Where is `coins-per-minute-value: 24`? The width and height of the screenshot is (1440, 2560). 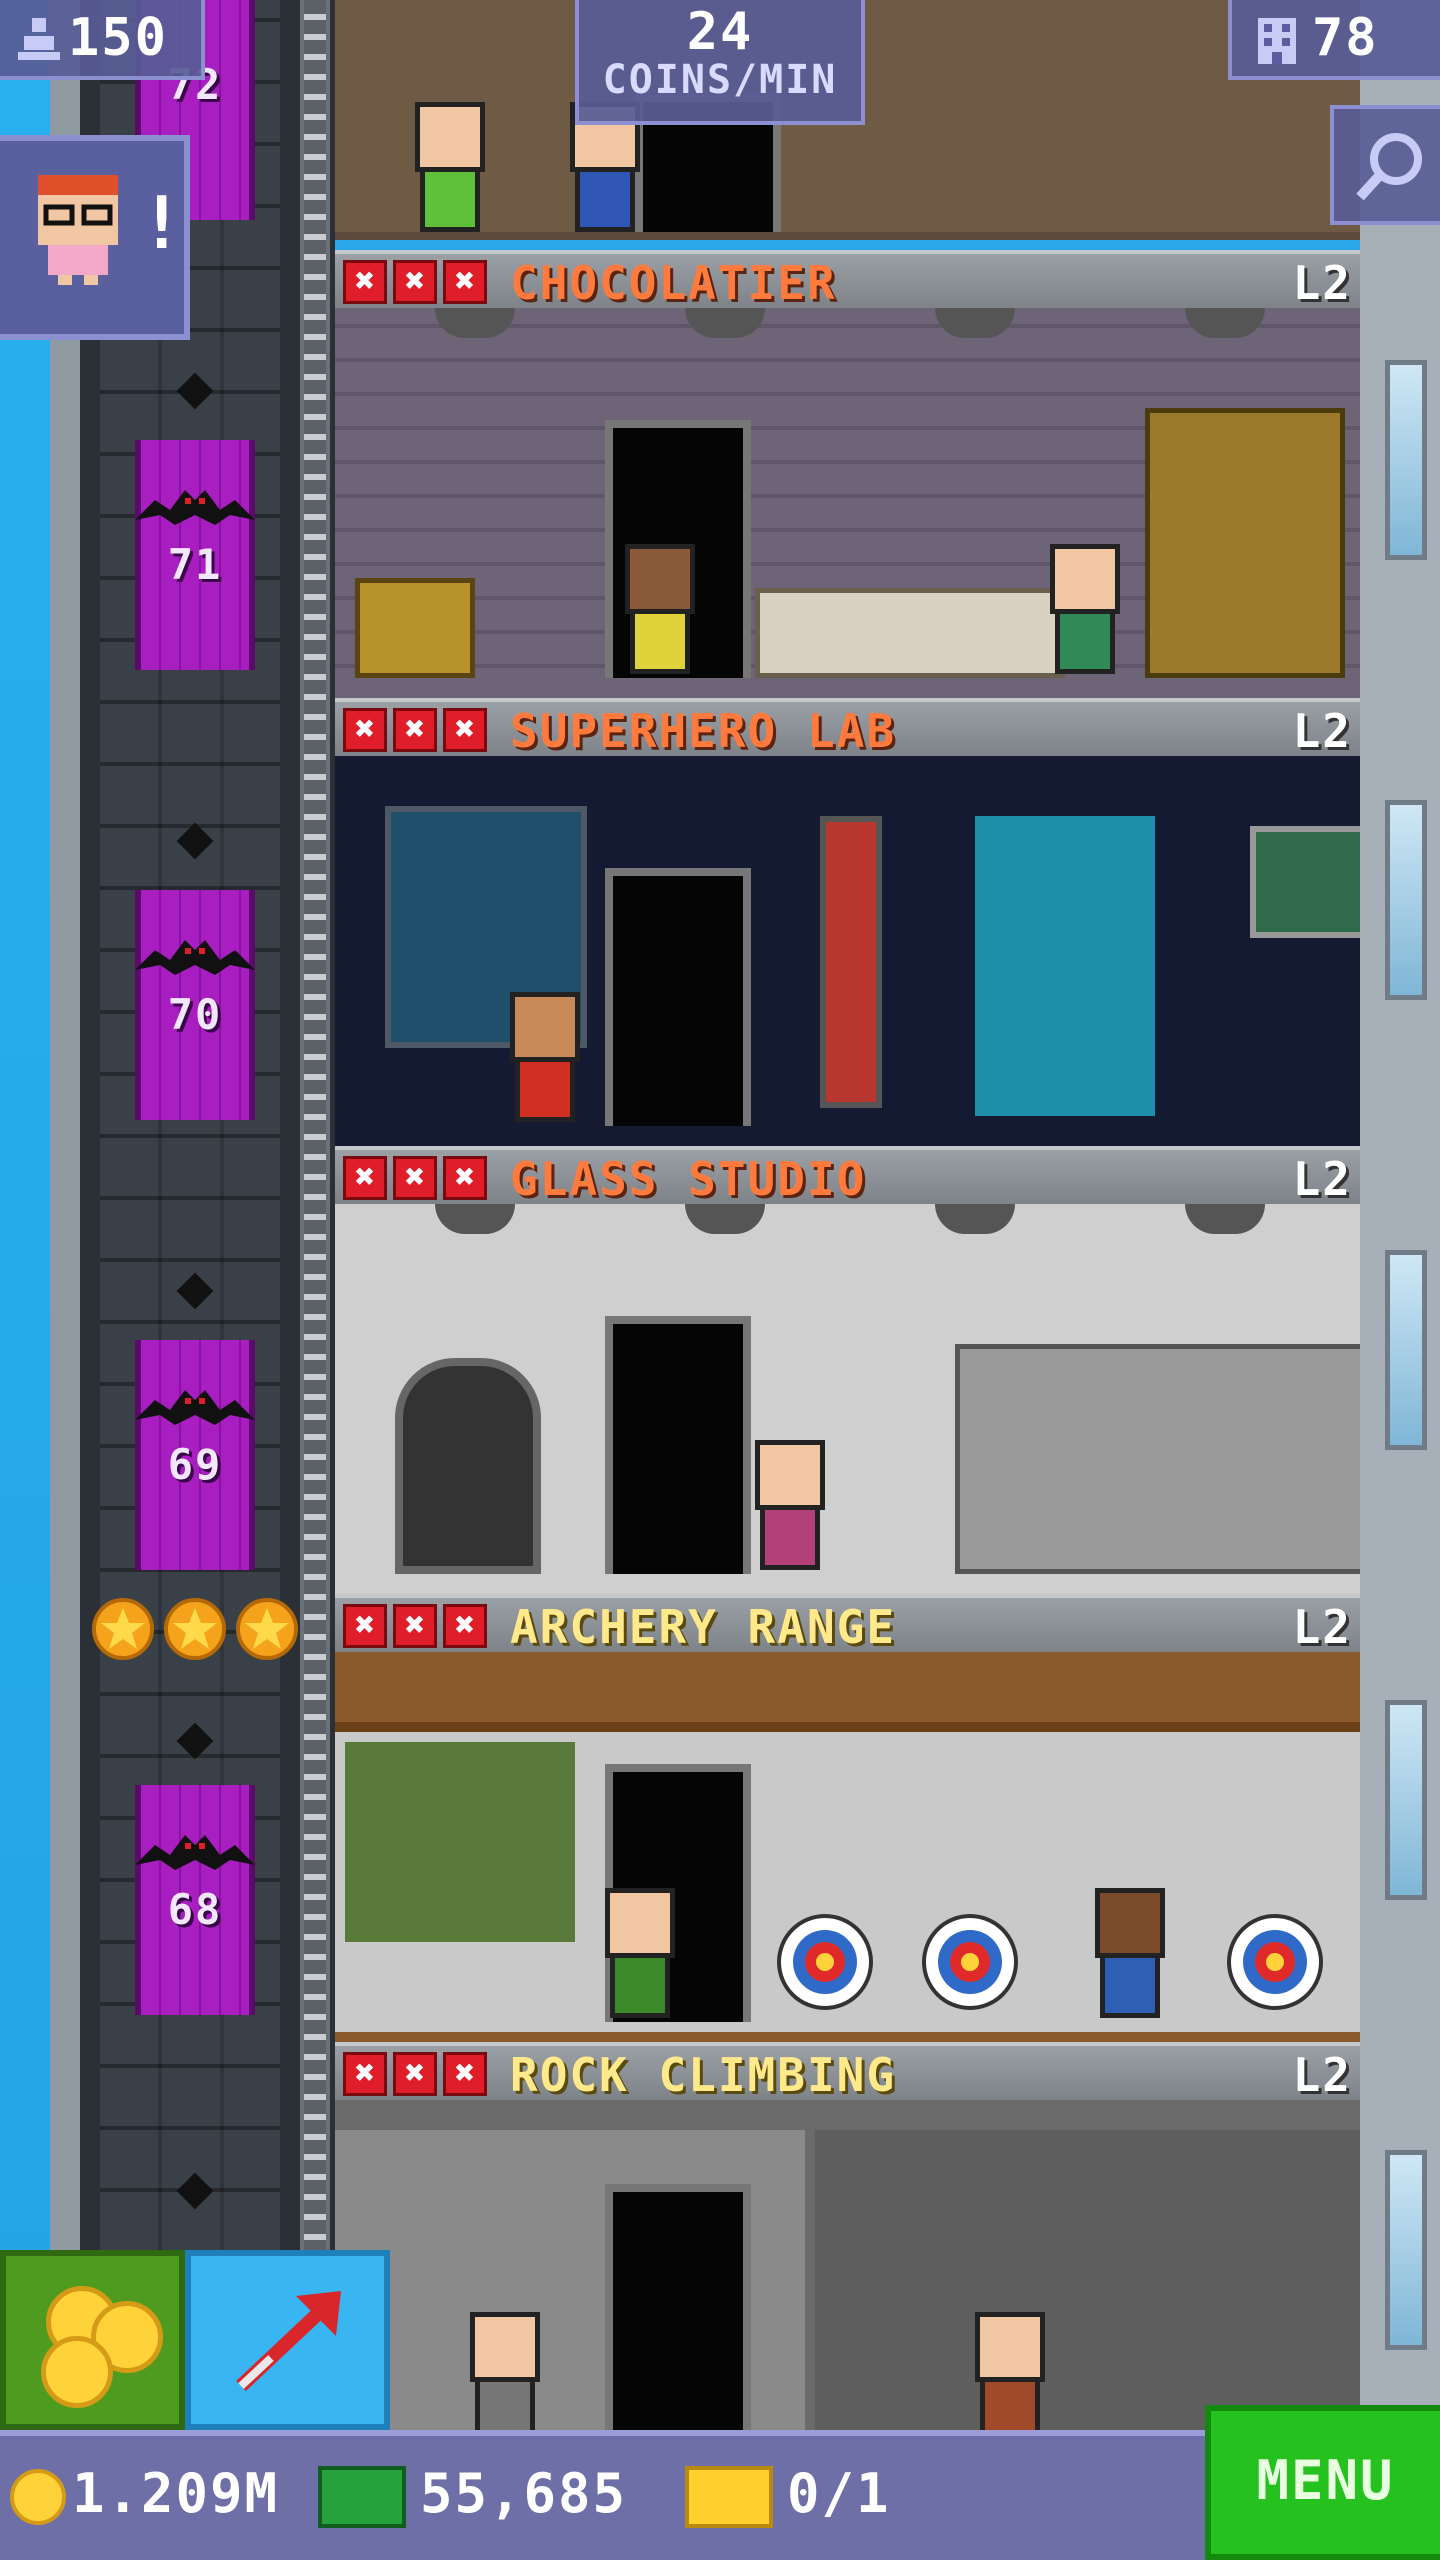
coins-per-minute-value: 24 is located at coordinates (720, 32).